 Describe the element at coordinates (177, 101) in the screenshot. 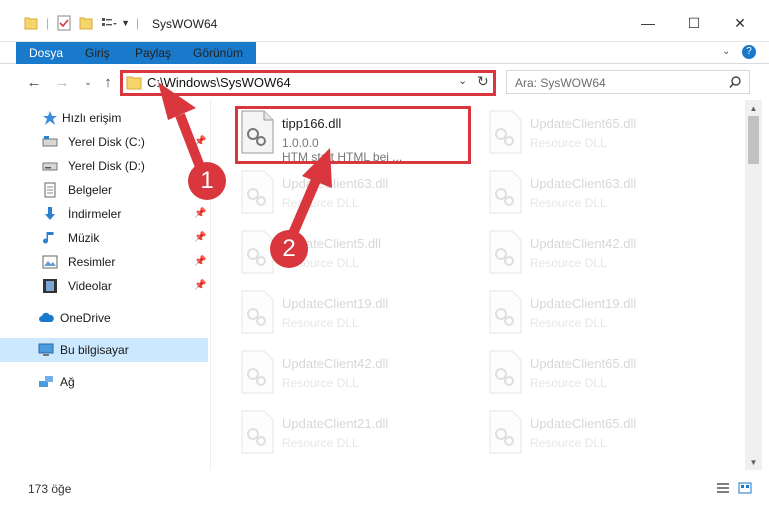

I see `arrow-1-head` at that location.